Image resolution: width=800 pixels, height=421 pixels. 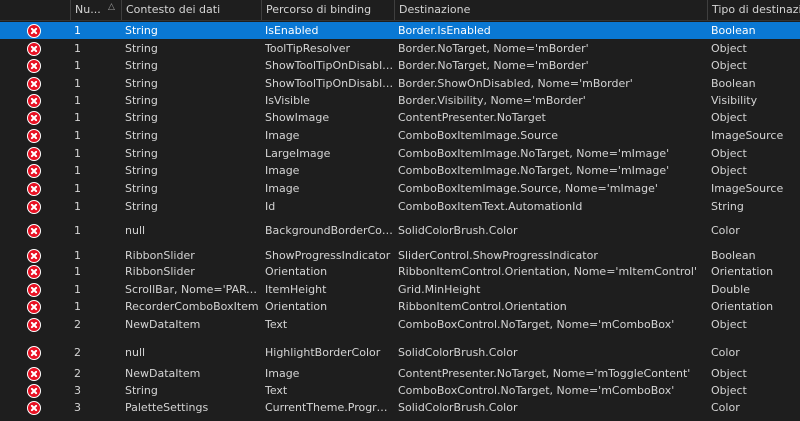 What do you see at coordinates (287, 100) in the screenshot?
I see `row-binding-path: IsVisible` at bounding box center [287, 100].